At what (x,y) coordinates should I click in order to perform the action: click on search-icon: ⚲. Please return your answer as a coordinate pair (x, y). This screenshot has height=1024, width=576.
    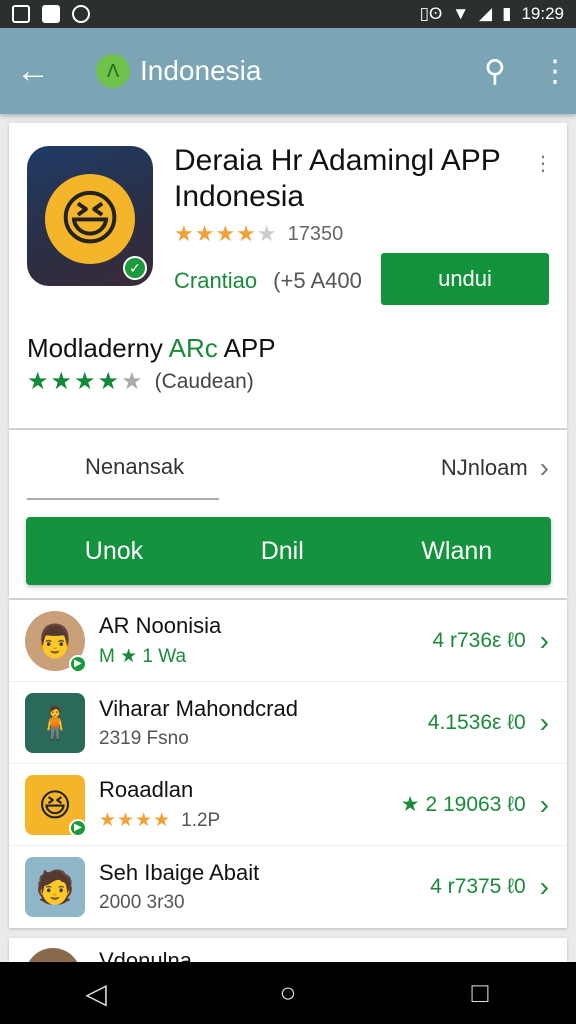
    Looking at the image, I should click on (495, 71).